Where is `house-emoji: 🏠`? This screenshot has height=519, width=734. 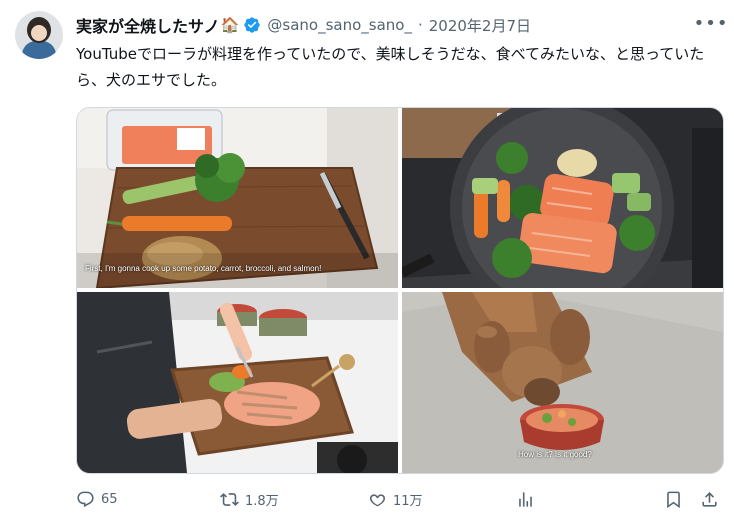 house-emoji: 🏠 is located at coordinates (230, 25).